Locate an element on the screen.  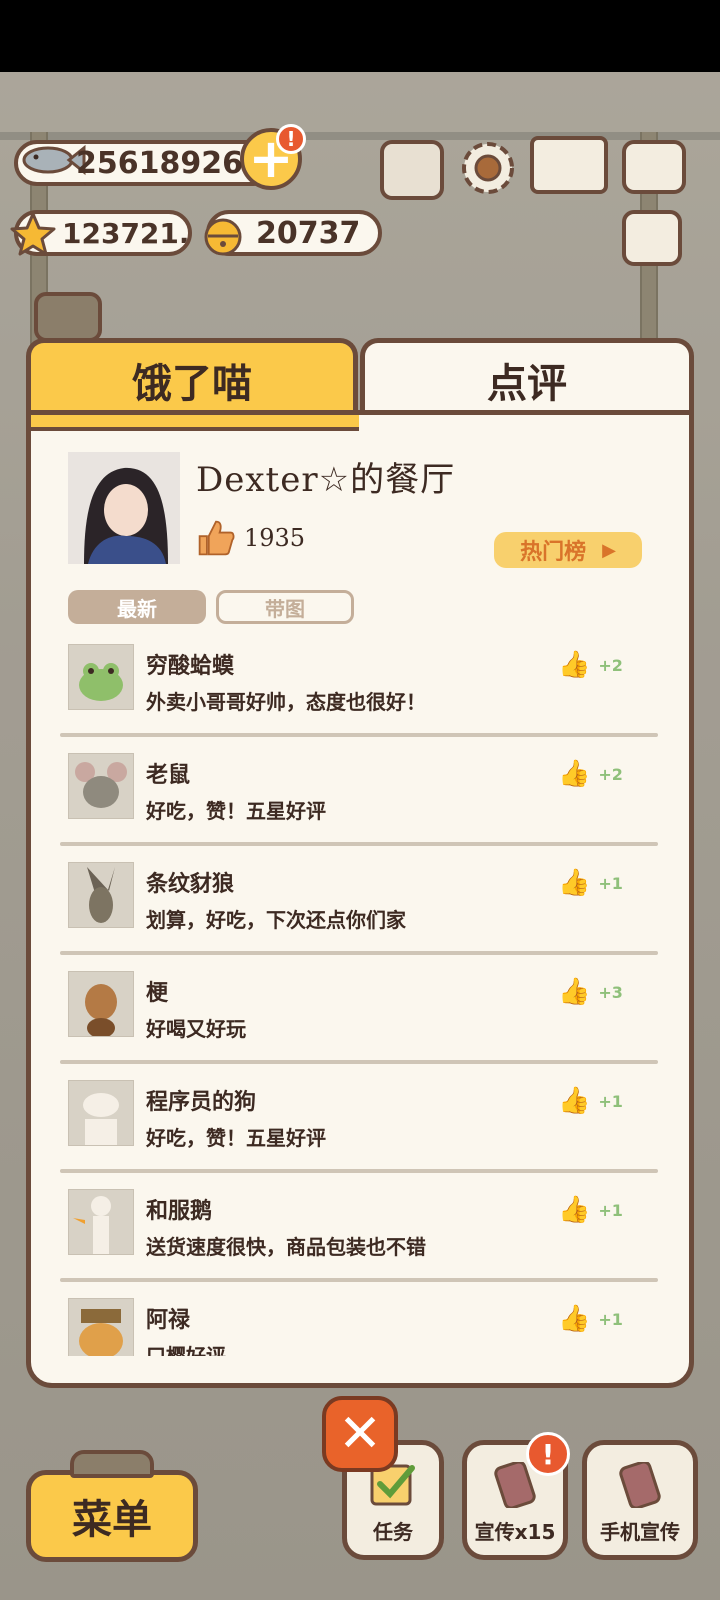
star-count: 123721.4 is located at coordinates (126, 233).